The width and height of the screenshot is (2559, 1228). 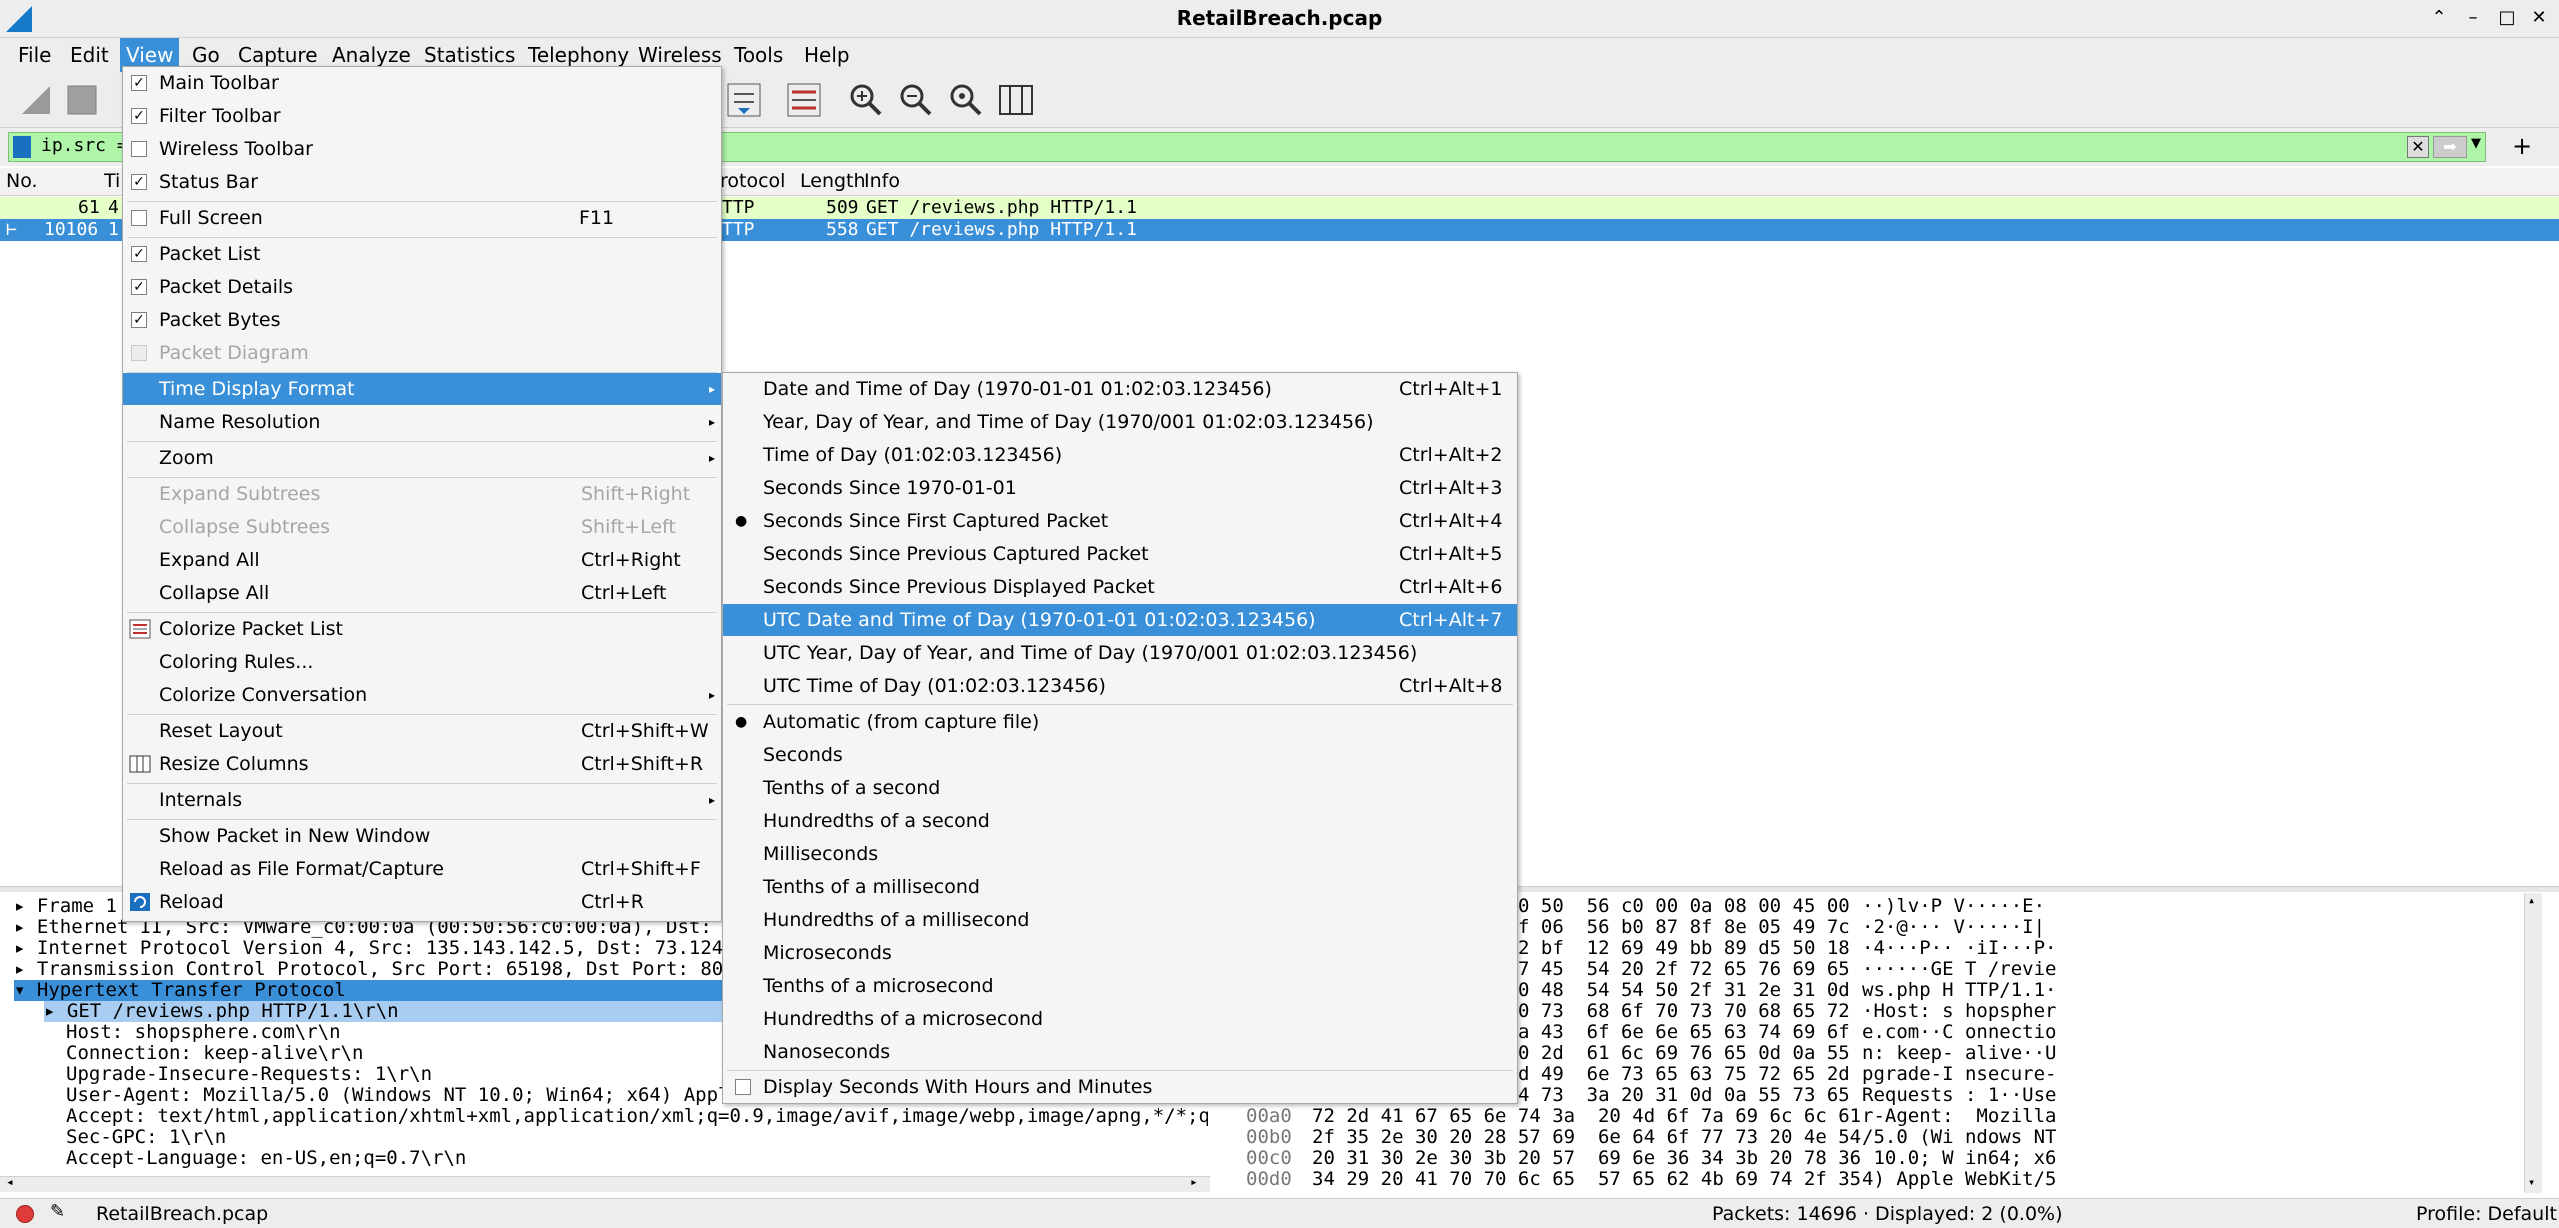 What do you see at coordinates (1684, 1011) in the screenshot?
I see `hex-row: 0 73 68 6f 70 73 70 68 65 72` at bounding box center [1684, 1011].